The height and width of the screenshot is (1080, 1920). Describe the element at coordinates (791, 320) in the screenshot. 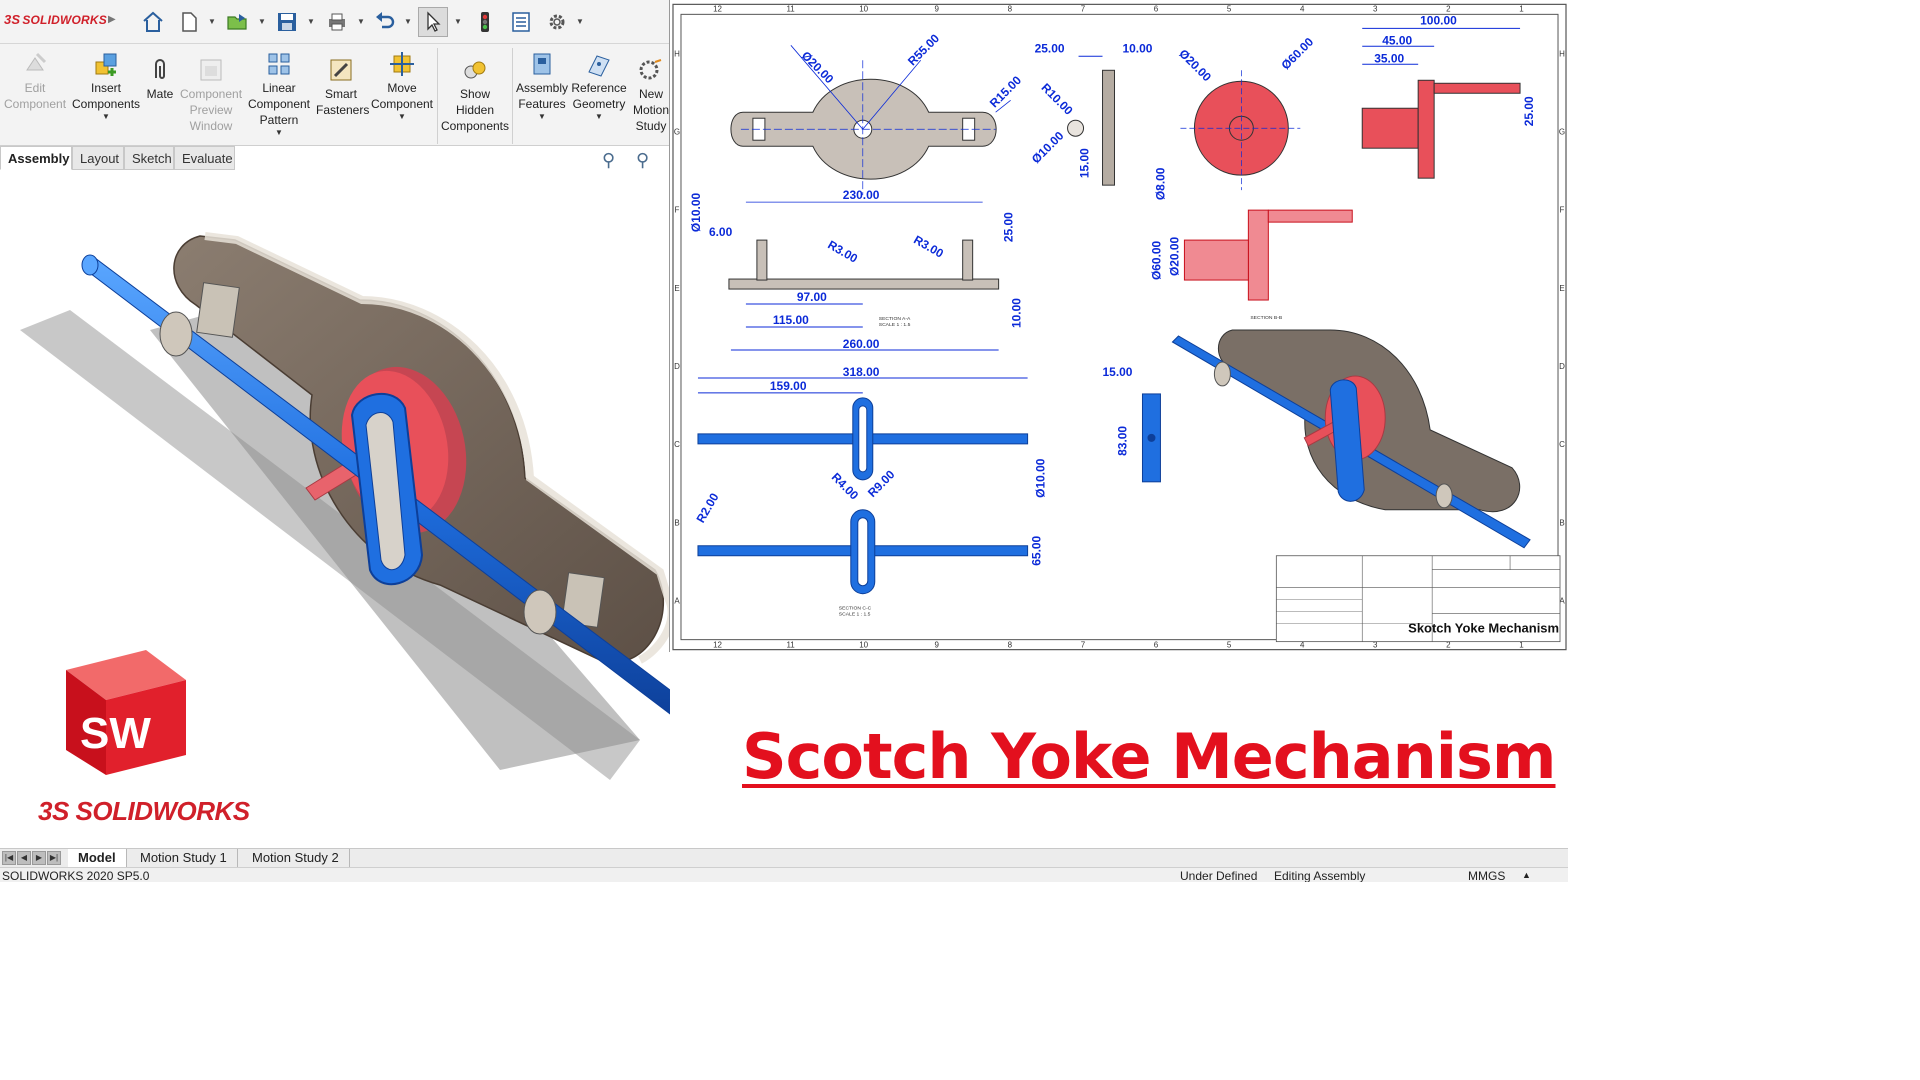

I see `svg-text: 115.00` at that location.